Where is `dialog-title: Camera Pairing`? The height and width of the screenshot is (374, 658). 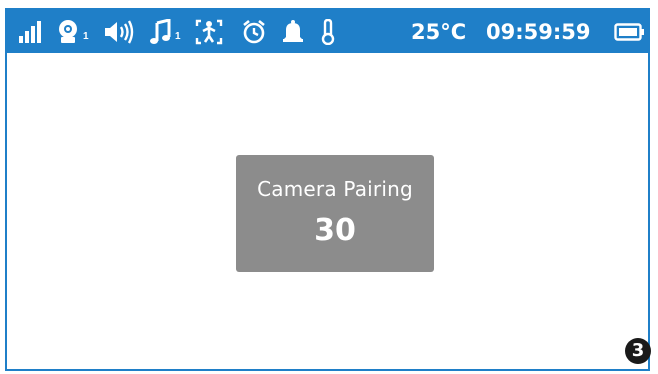 dialog-title: Camera Pairing is located at coordinates (335, 189).